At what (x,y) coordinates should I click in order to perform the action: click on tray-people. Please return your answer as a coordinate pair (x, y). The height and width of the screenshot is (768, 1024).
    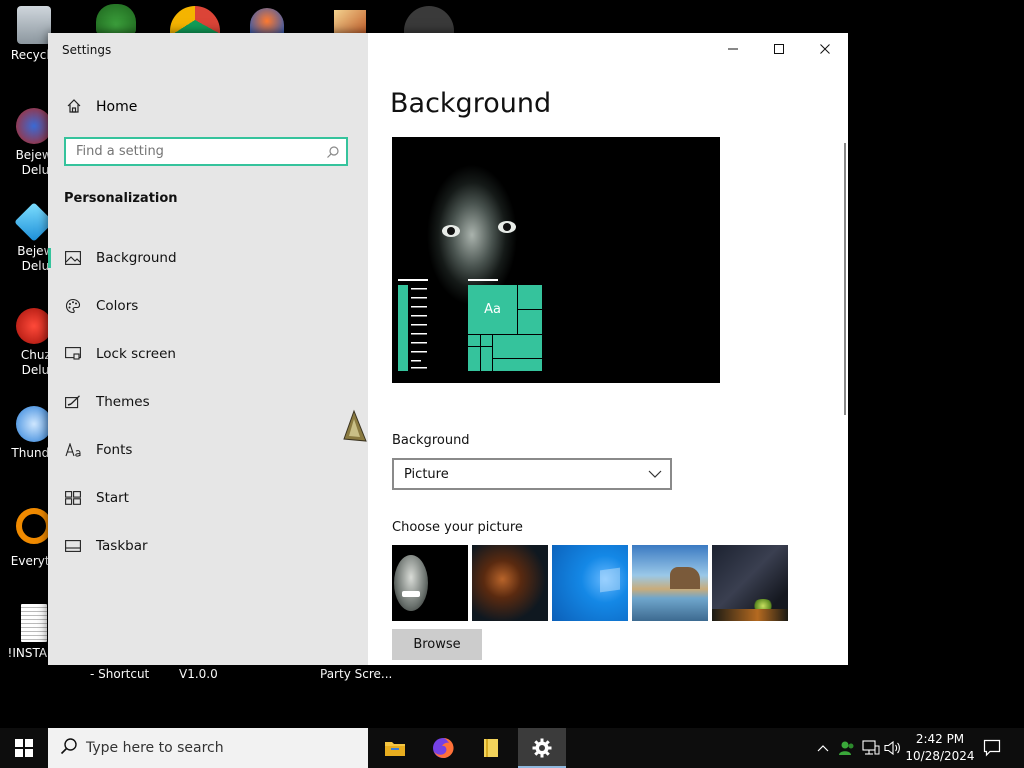
    Looking at the image, I should click on (847, 748).